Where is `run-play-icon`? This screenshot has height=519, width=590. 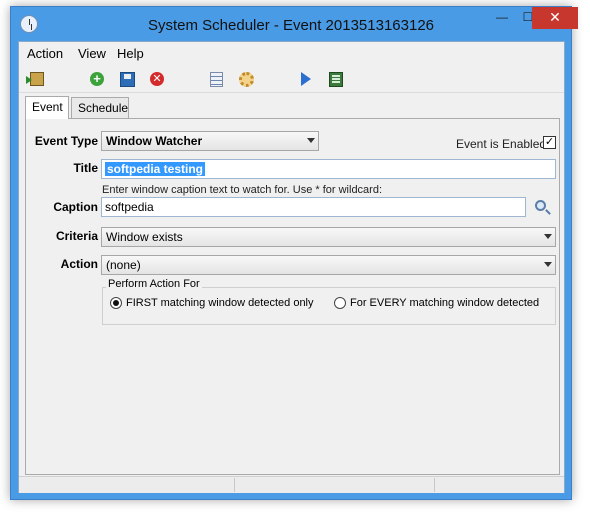
run-play-icon is located at coordinates (306, 79).